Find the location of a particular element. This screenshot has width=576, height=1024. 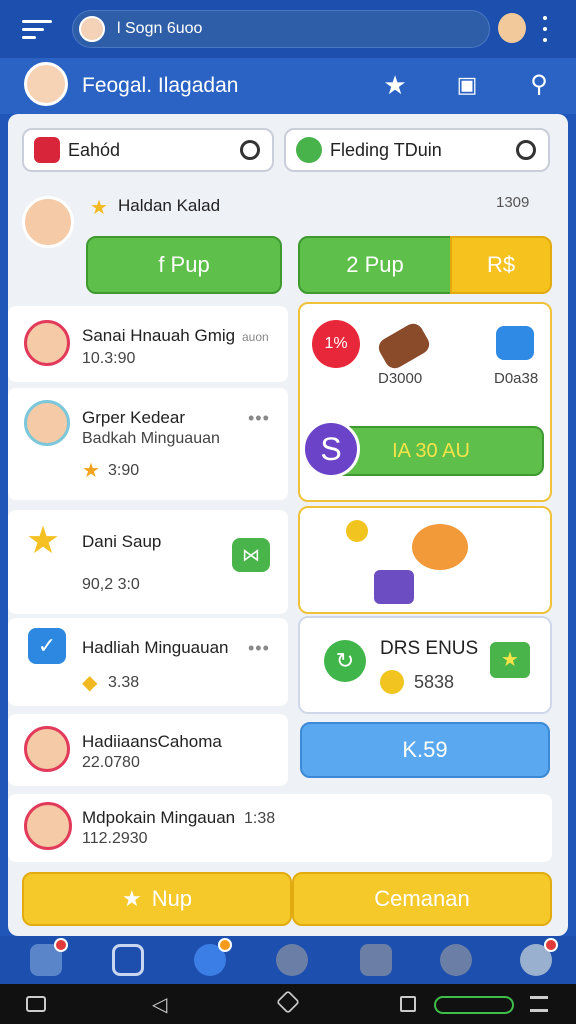

share-icon: ⚲ is located at coordinates (539, 85).